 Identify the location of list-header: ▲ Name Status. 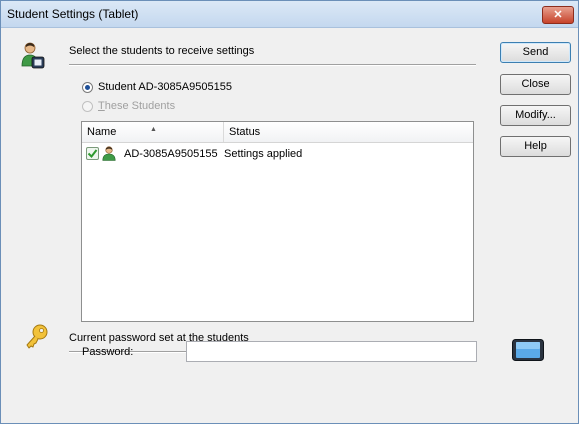
(277, 132).